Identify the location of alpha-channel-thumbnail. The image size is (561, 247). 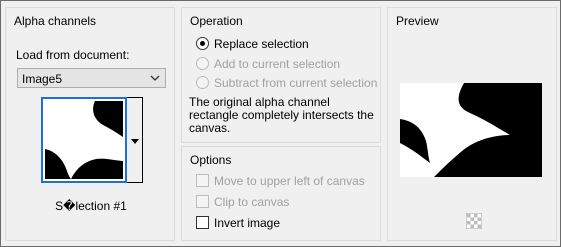
(84, 140).